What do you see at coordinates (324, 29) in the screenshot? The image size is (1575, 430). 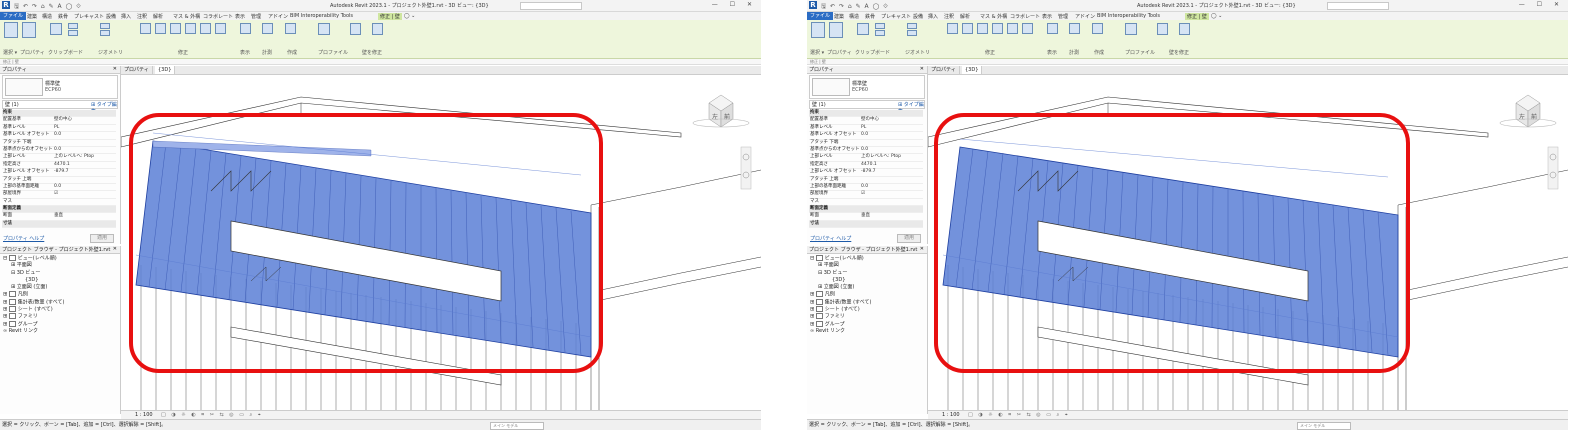 I see `edit-profile-icon` at bounding box center [324, 29].